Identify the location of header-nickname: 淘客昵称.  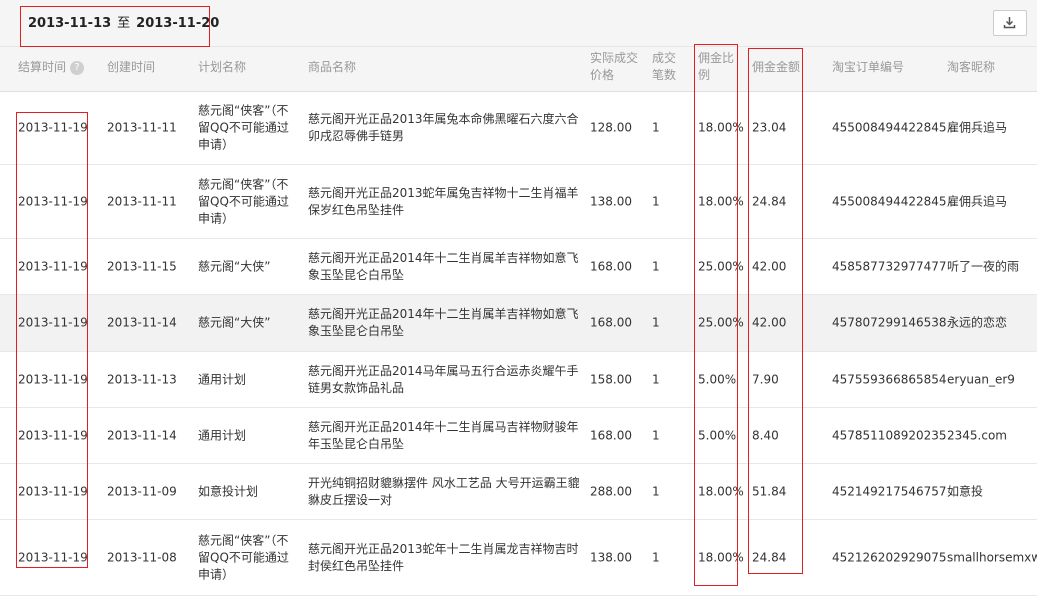
(971, 67).